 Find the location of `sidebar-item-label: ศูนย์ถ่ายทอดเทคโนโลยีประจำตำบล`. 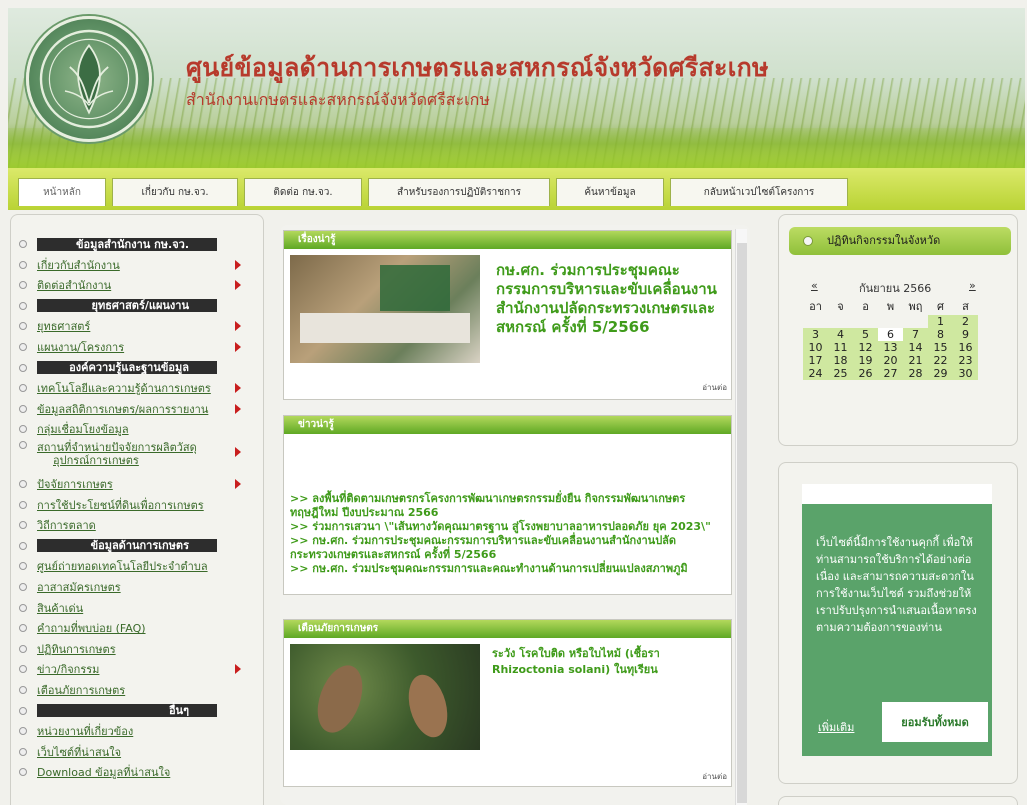

sidebar-item-label: ศูนย์ถ่ายทอดเทคโนโลยีประจำตำบล is located at coordinates (122, 566).